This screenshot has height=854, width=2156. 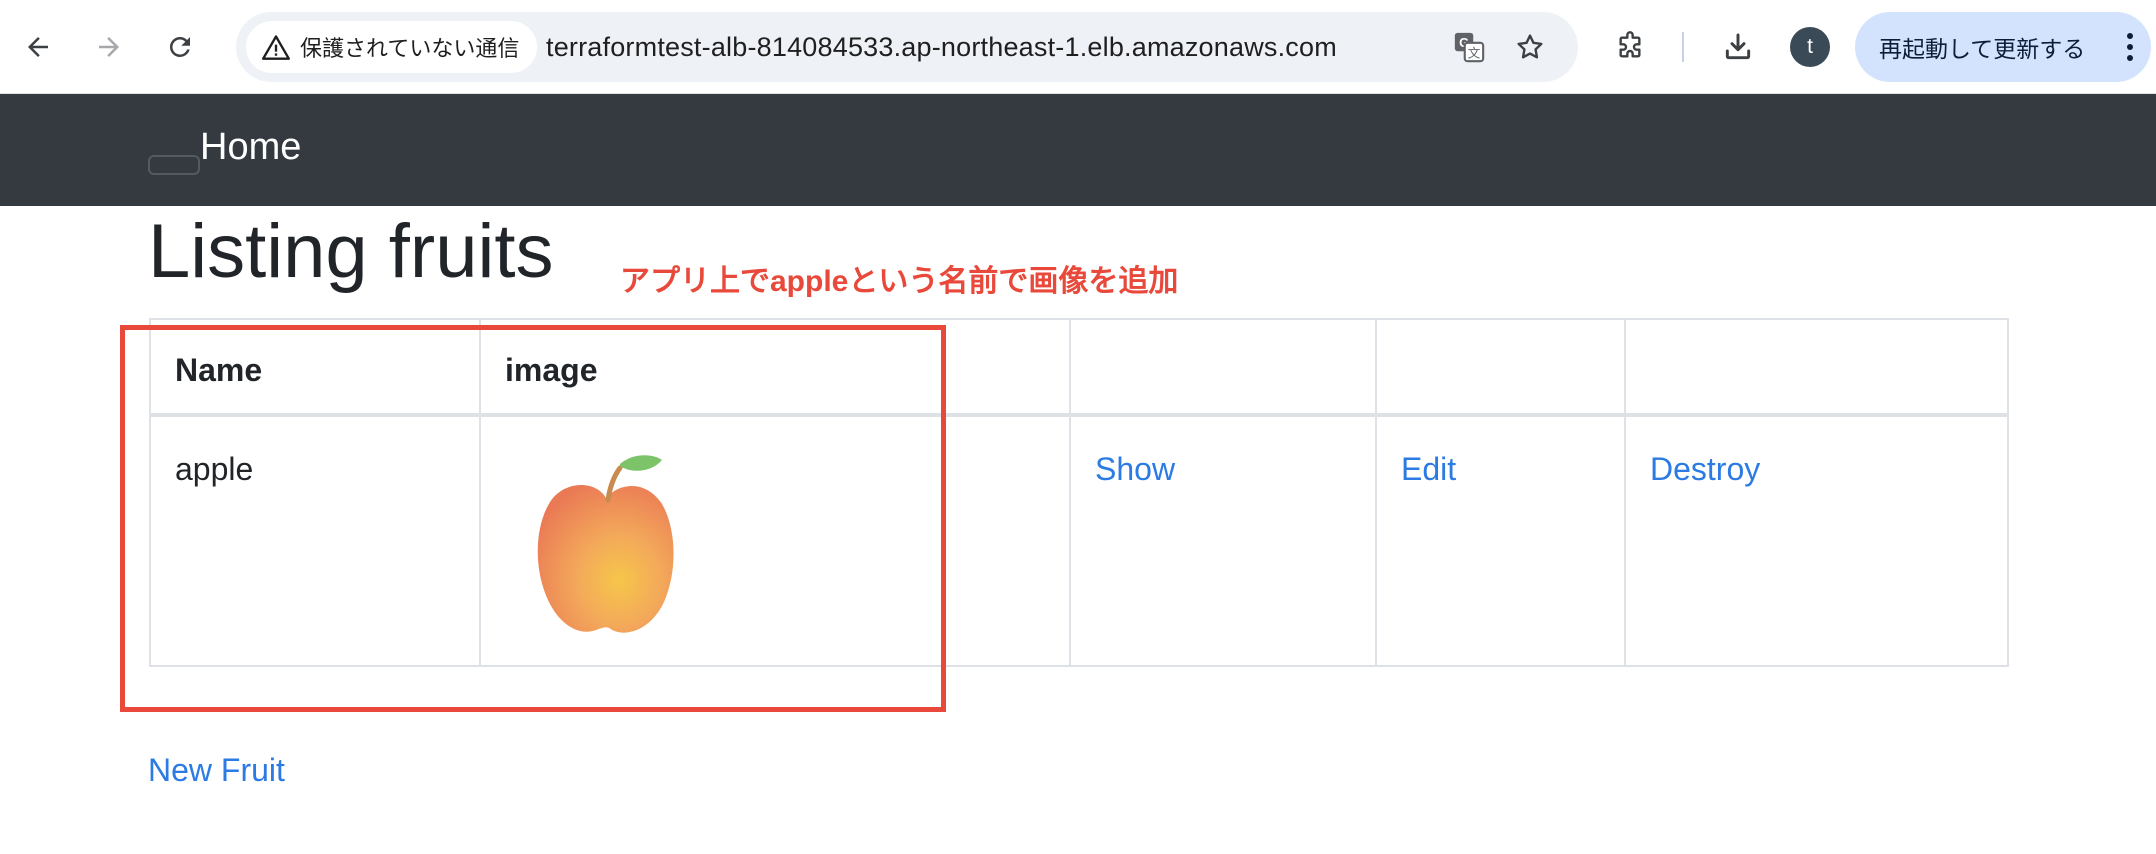 I want to click on column-header-name: Name, so click(x=315, y=367).